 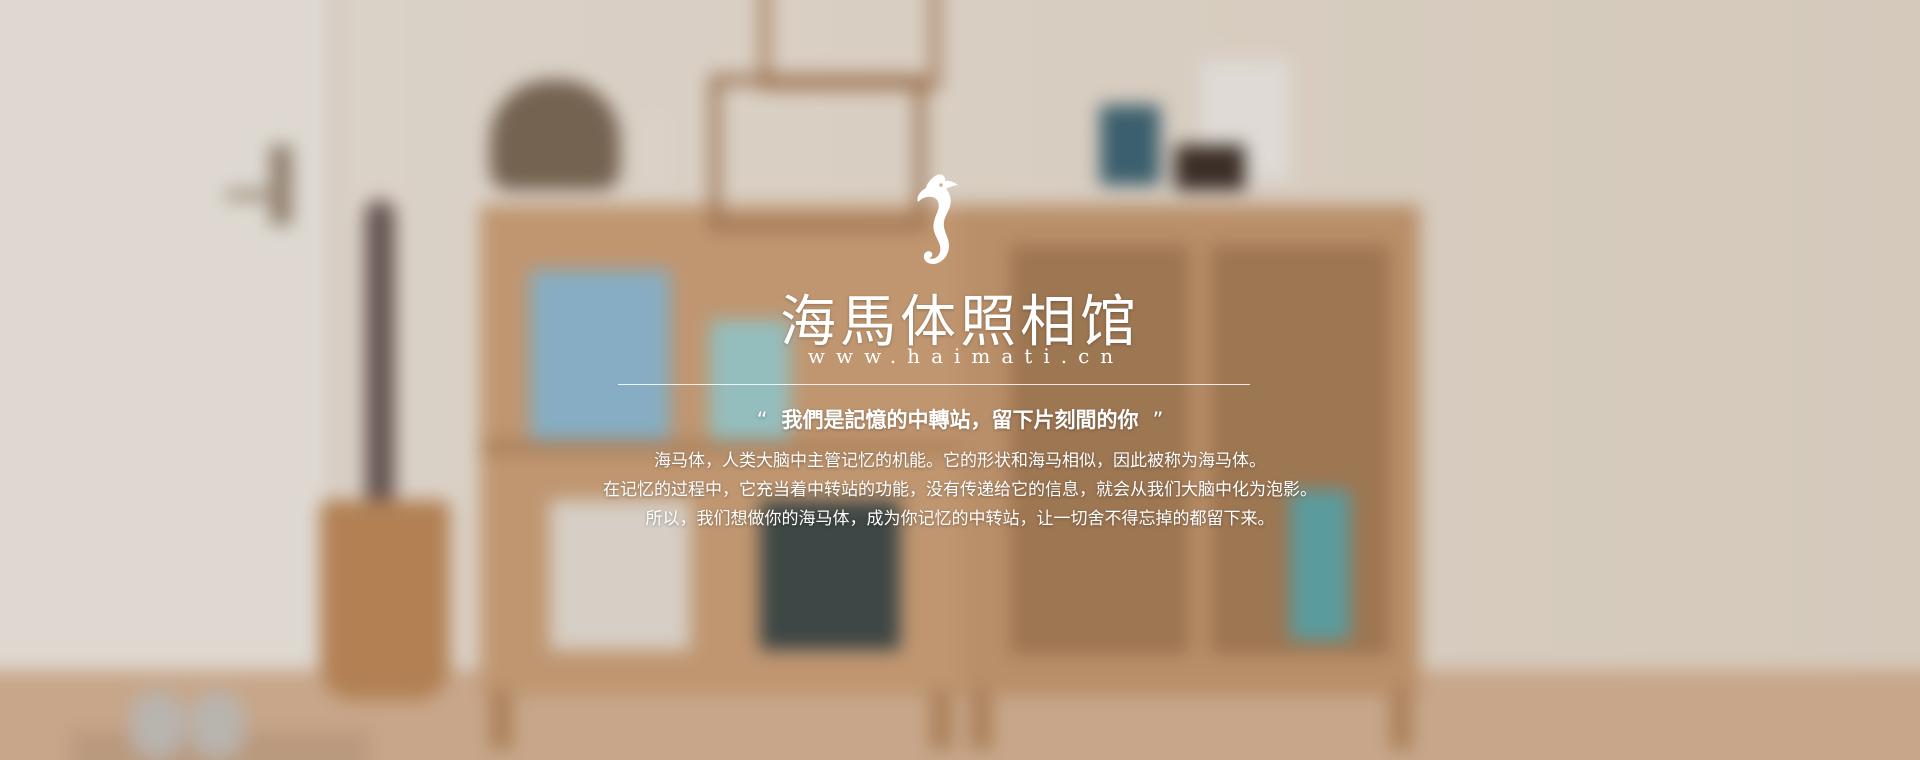 I want to click on description-line: 海马体，人类大脑中主管记忆的机能。它的形状和海马相似，因此被称为海马体。, so click(x=960, y=461).